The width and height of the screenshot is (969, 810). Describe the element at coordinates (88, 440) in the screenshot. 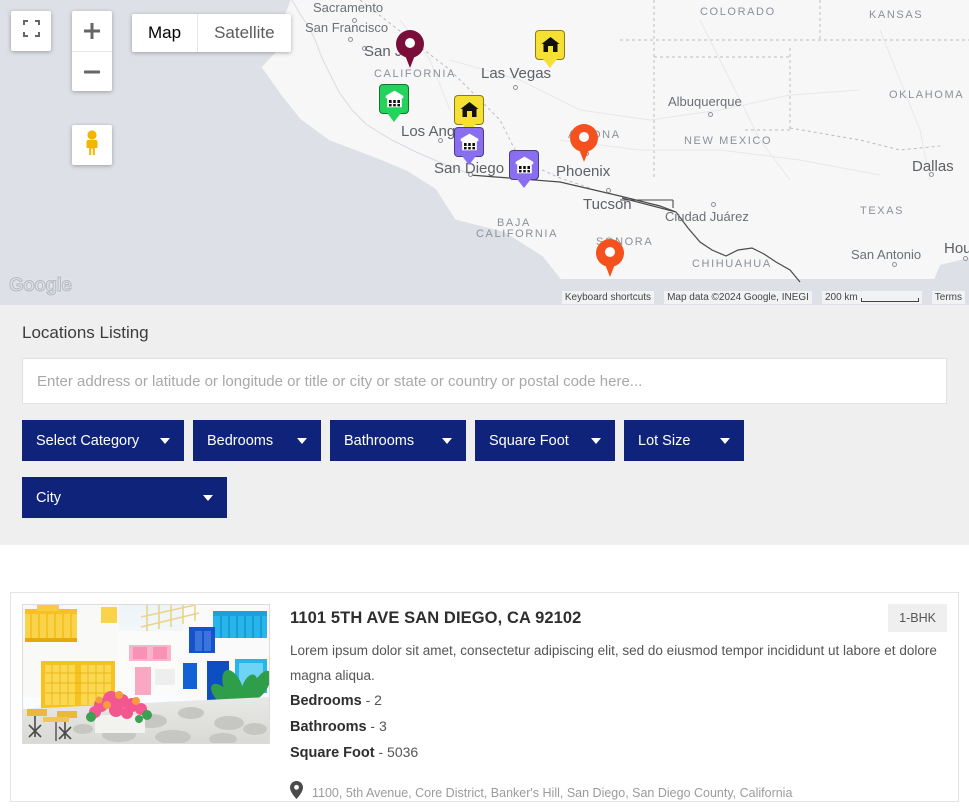

I see `filter-select-category-label: Select Category` at that location.